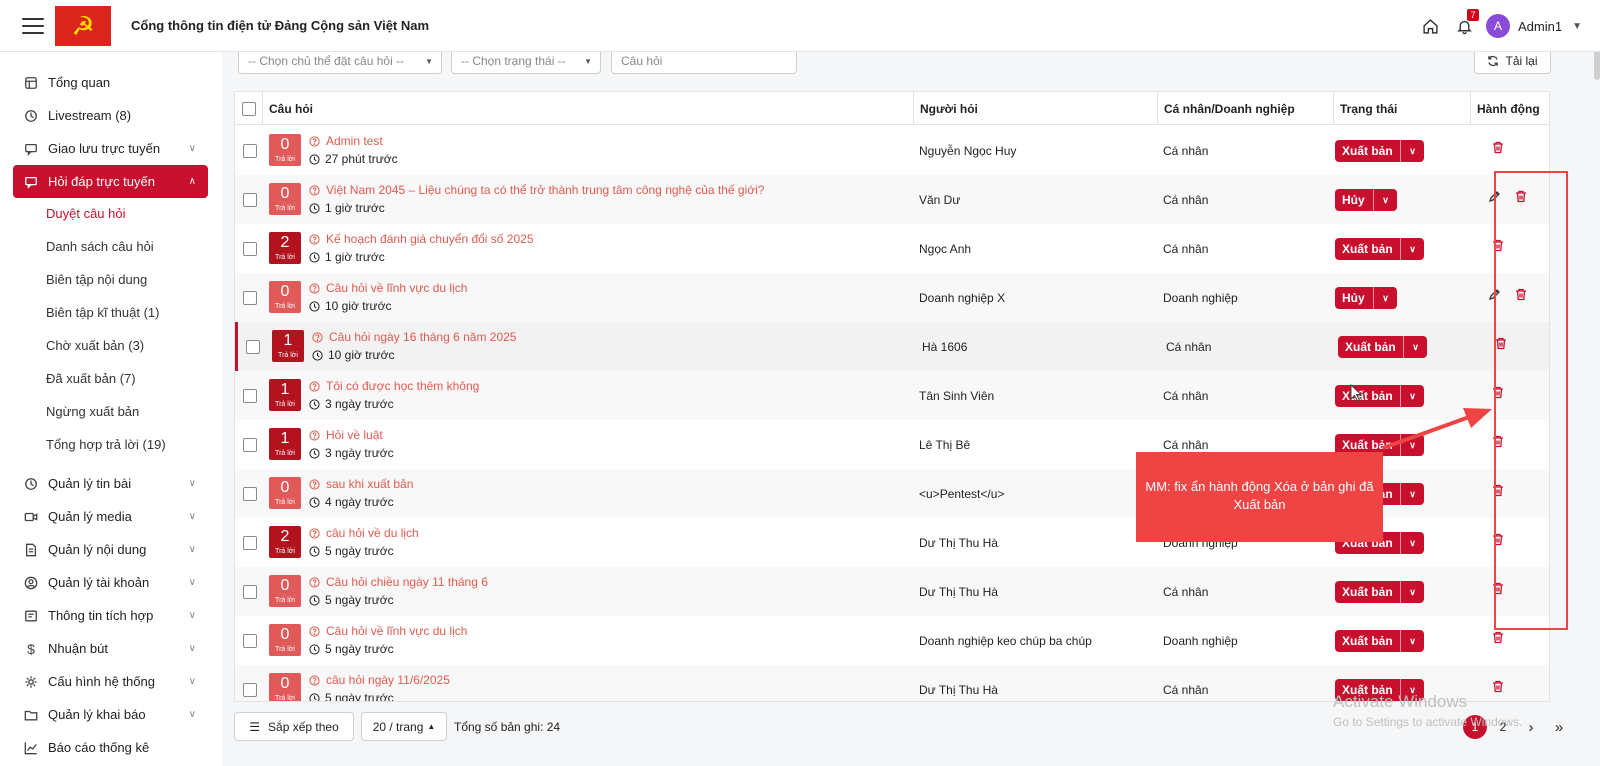  Describe the element at coordinates (404, 726) in the screenshot. I see `page-size-select: 20 / trang ▲` at that location.